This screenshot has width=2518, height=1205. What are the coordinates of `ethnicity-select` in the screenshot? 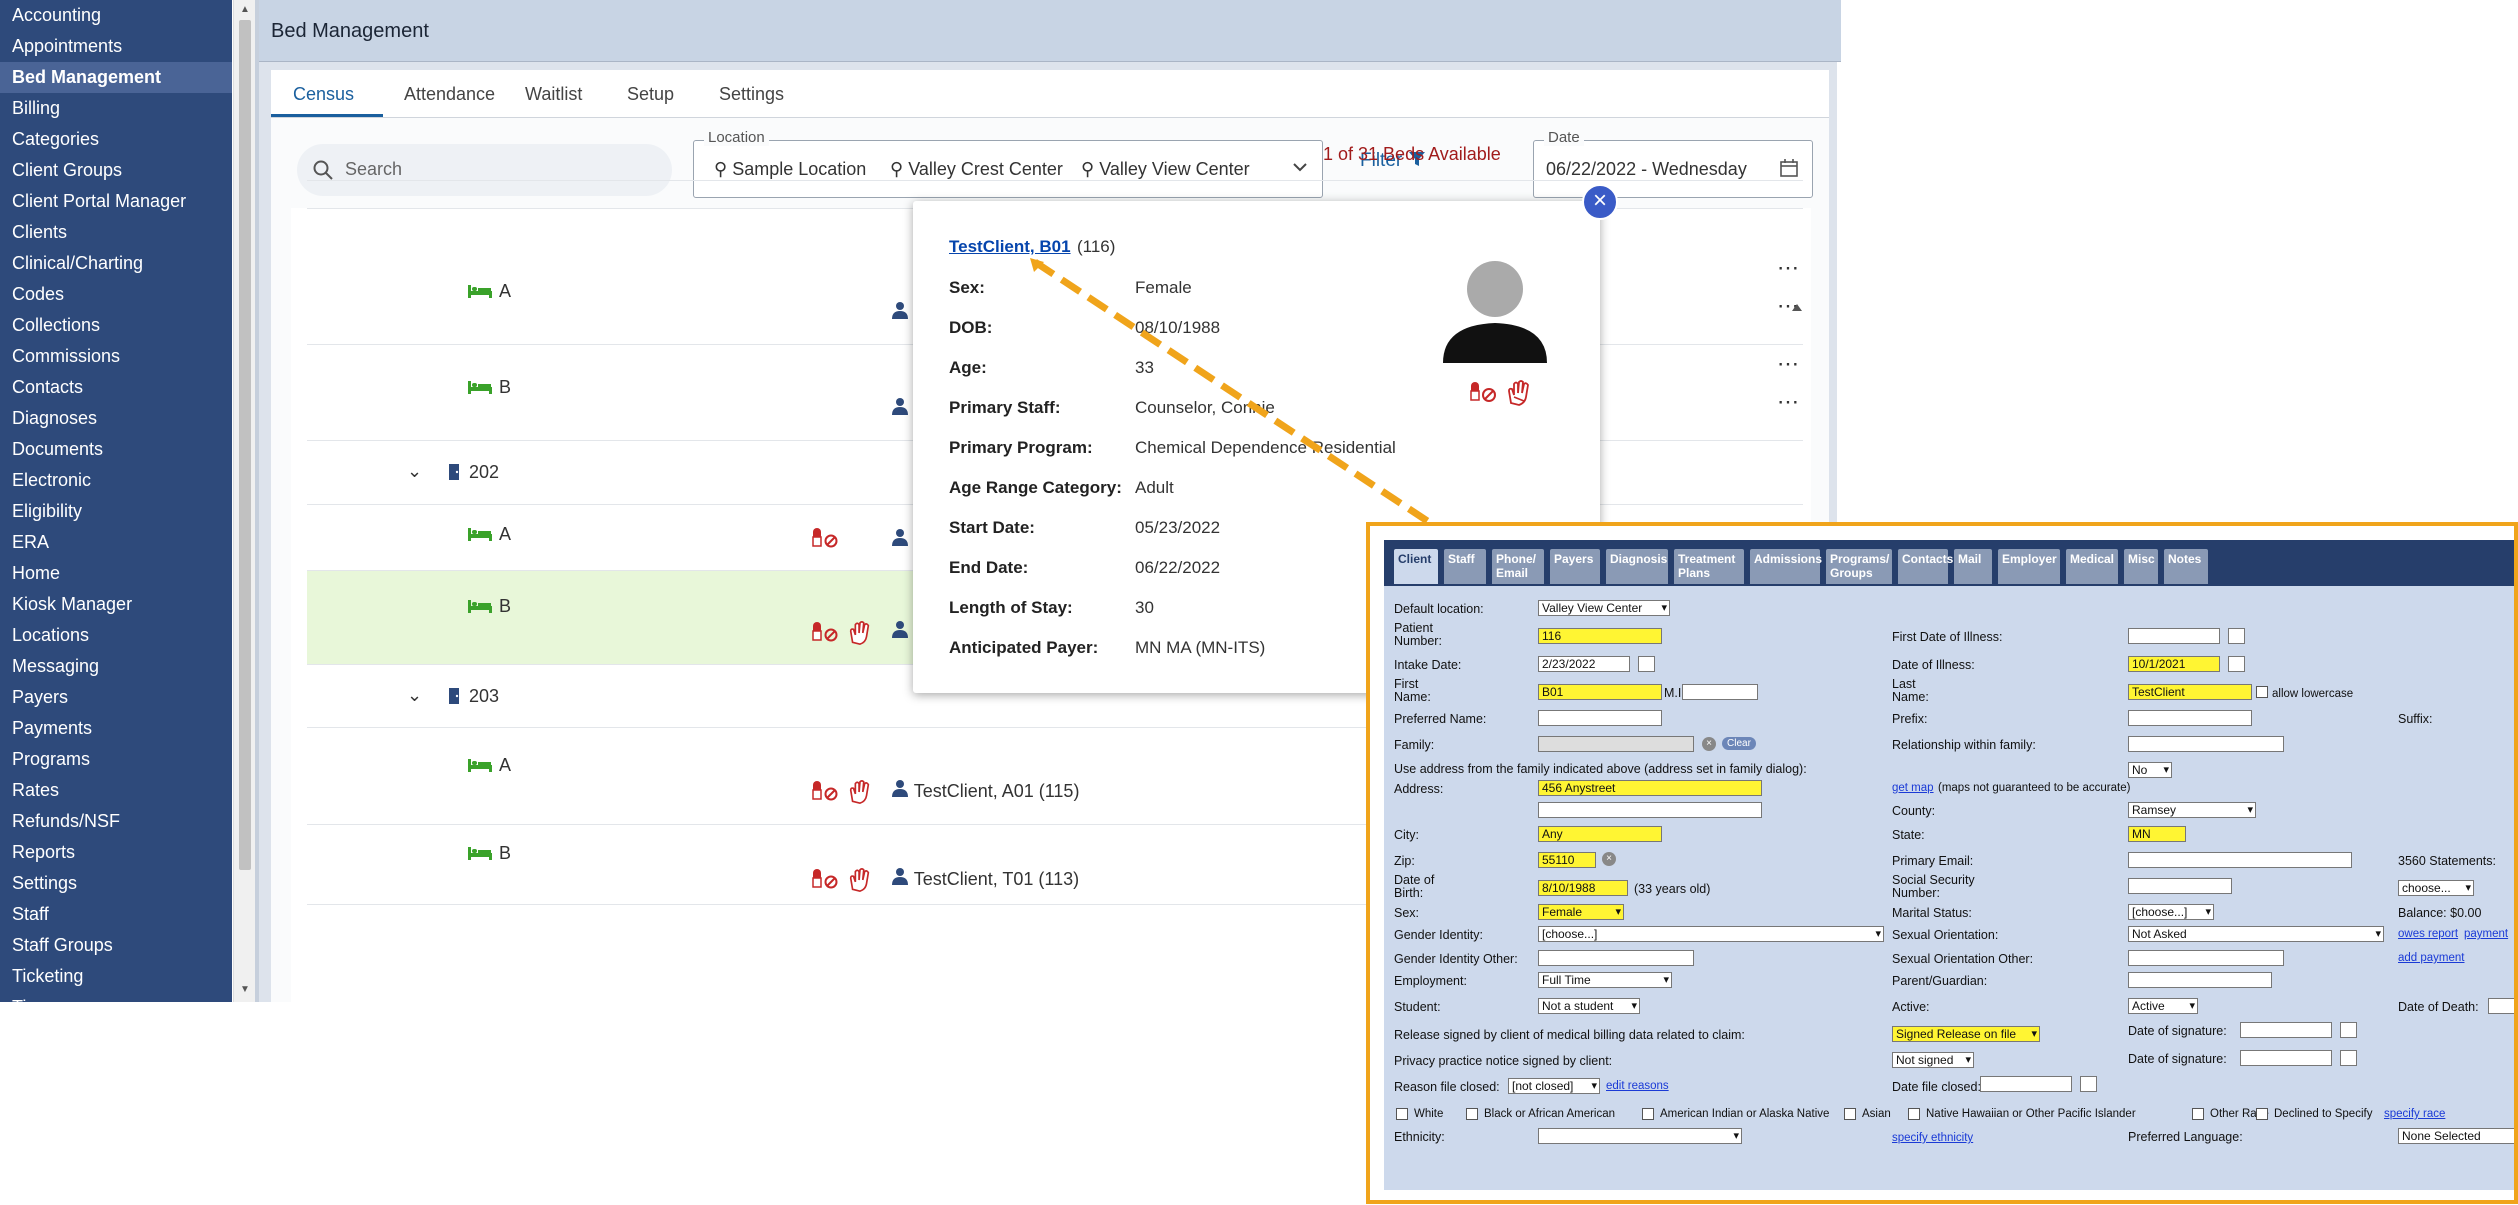 It's located at (1640, 1136).